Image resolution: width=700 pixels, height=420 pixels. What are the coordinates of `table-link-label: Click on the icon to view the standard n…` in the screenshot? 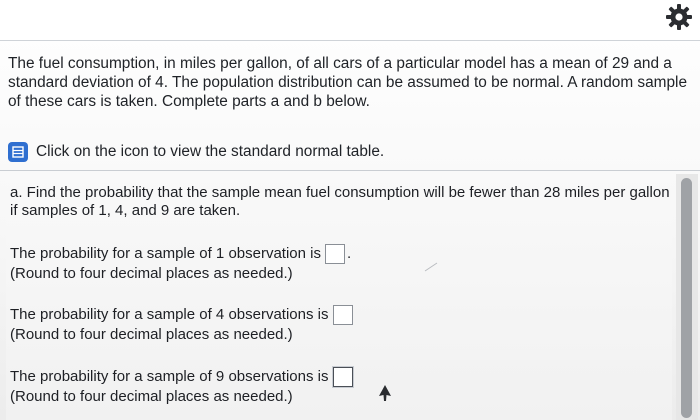 It's located at (210, 152).